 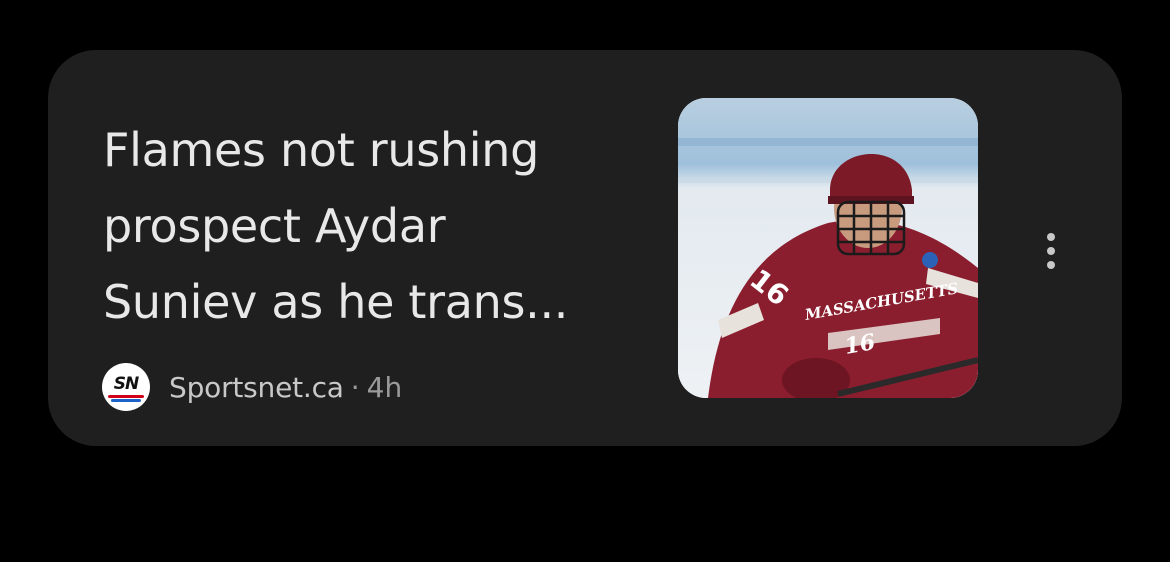 I want to click on more-options-button, so click(x=1051, y=251).